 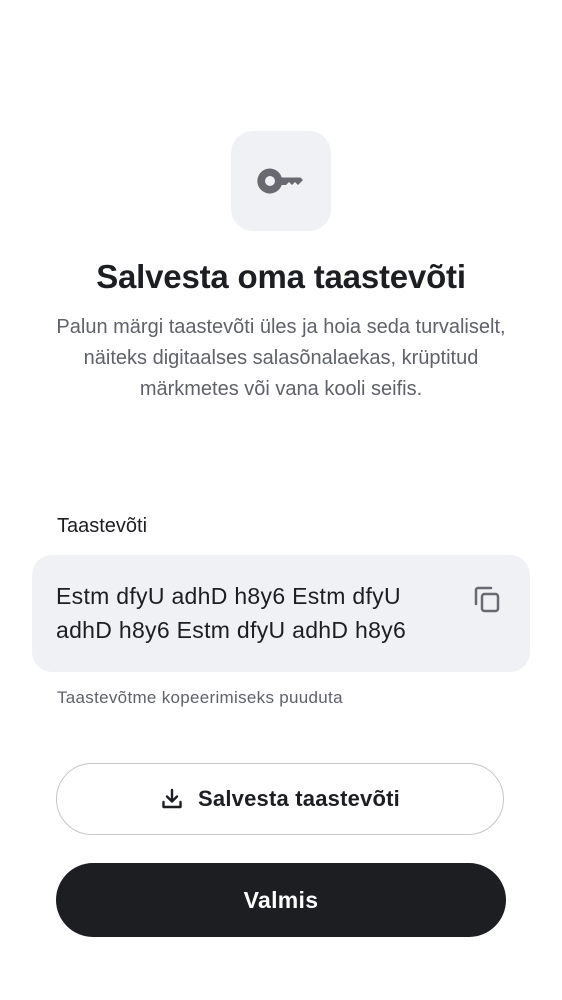 I want to click on download-icon, so click(x=172, y=799).